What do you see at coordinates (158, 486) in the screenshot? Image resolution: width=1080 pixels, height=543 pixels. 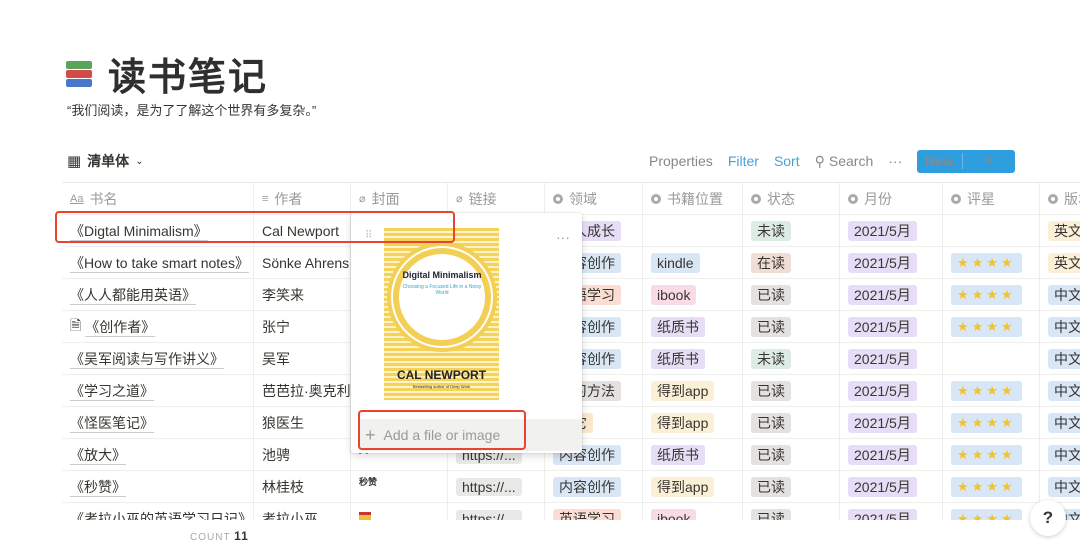 I see `name-cell: 《秒赞》` at bounding box center [158, 486].